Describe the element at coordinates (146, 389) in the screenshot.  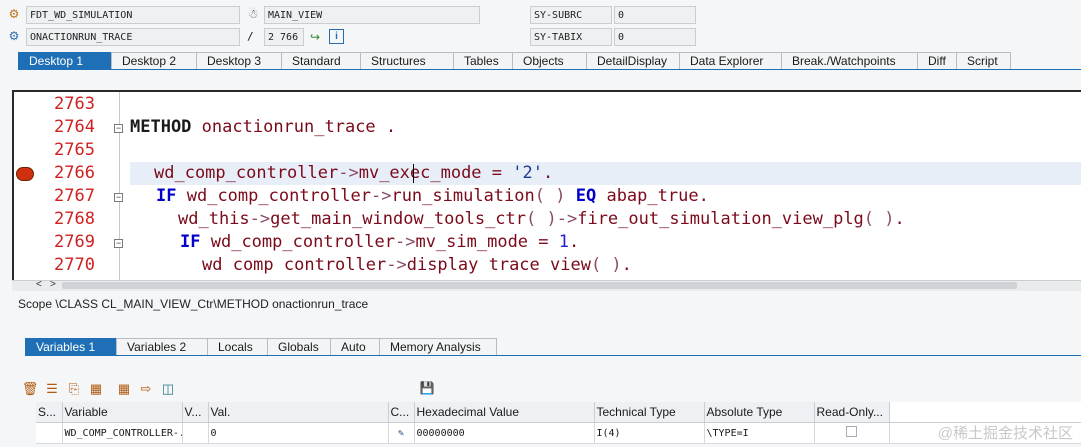
I see `expand-icon: ⇨` at that location.